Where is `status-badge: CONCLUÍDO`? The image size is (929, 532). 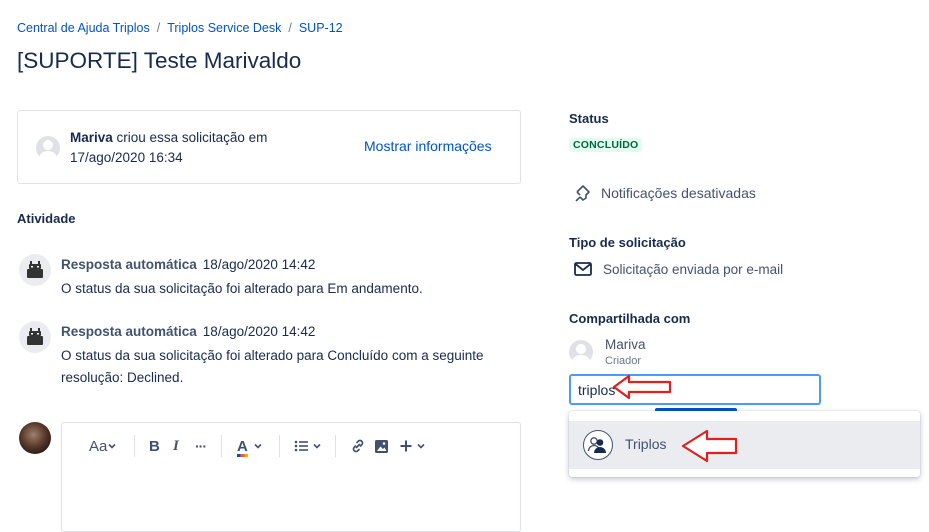 status-badge: CONCLUÍDO is located at coordinates (606, 145).